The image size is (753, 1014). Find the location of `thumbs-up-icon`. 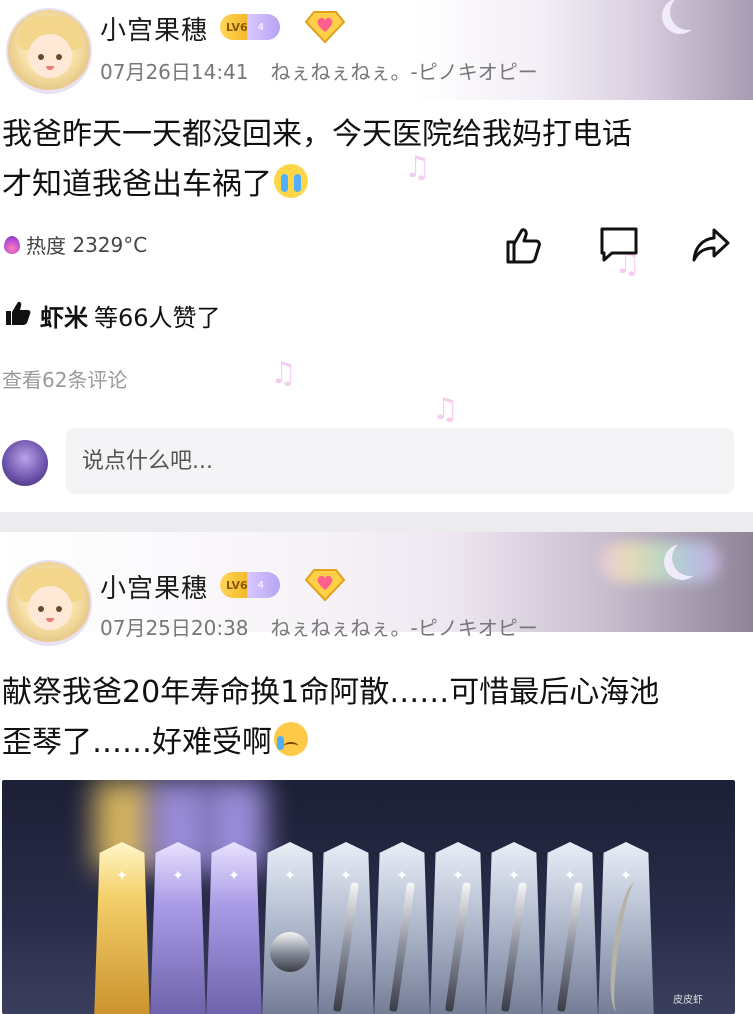

thumbs-up-icon is located at coordinates (523, 246).